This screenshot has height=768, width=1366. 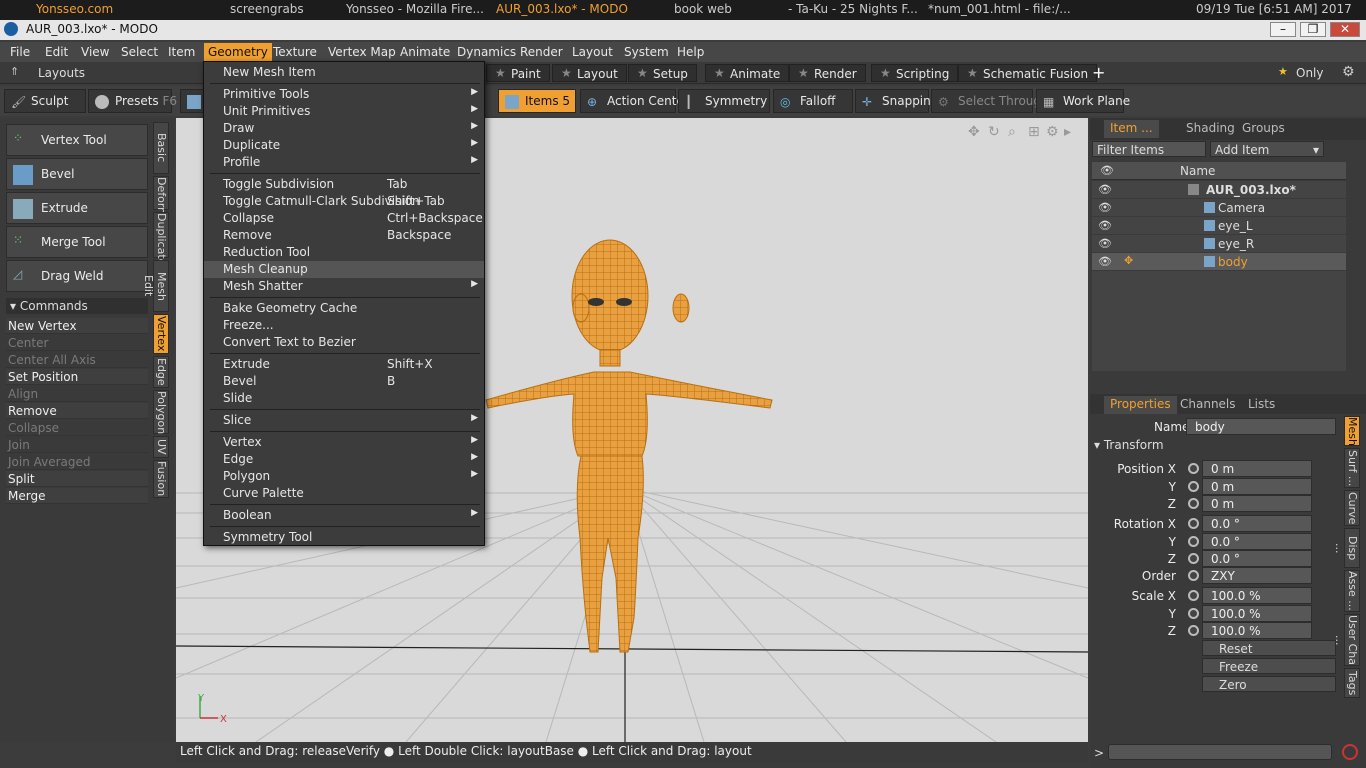 I want to click on taskbar-item: Yonsseo.com, so click(x=74, y=9).